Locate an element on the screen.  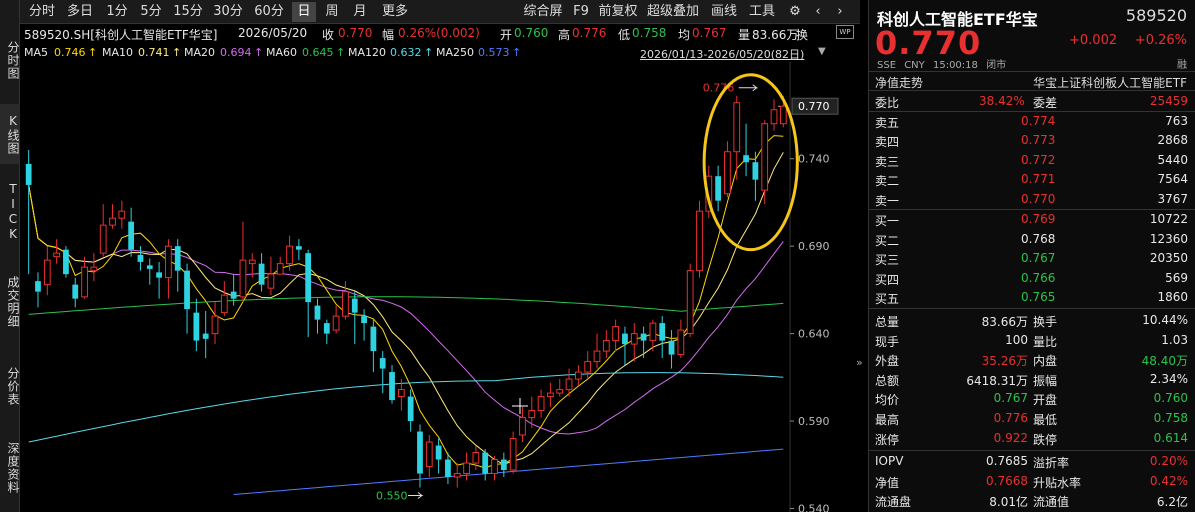
period-day: 日 is located at coordinates (304, 12).